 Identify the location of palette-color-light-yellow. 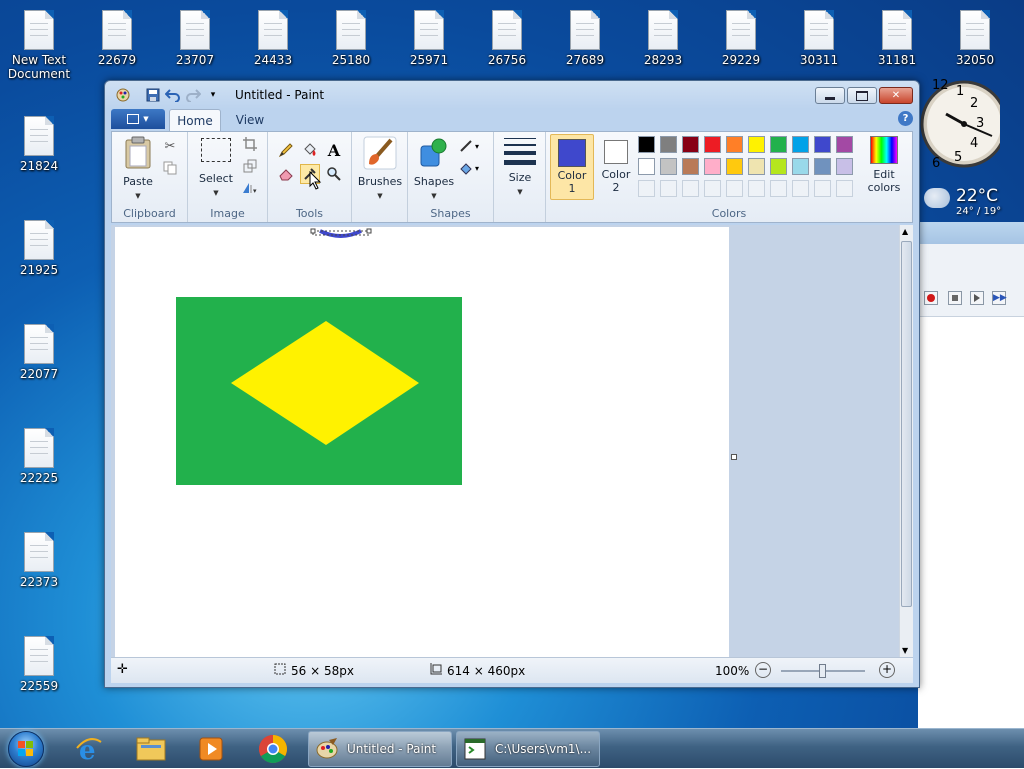
(756, 166).